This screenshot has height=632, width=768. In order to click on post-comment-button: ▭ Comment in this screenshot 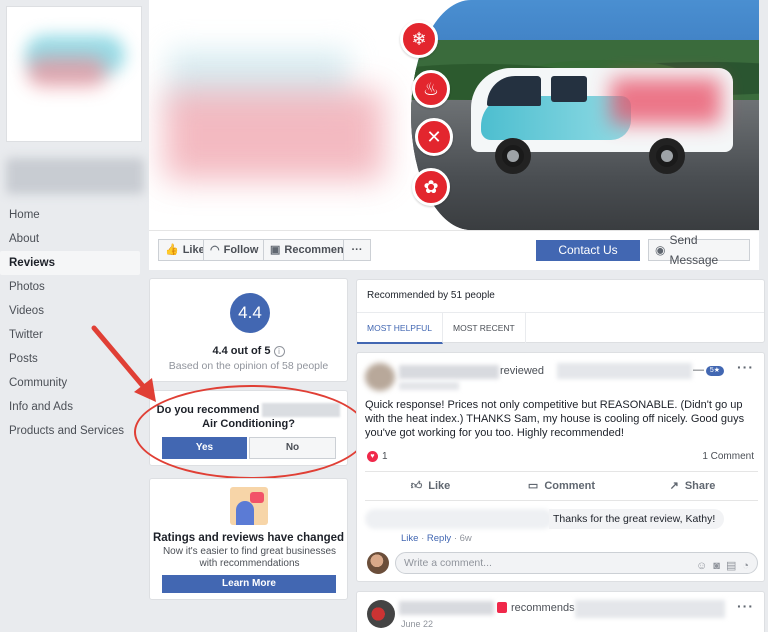, I will do `click(561, 486)`.